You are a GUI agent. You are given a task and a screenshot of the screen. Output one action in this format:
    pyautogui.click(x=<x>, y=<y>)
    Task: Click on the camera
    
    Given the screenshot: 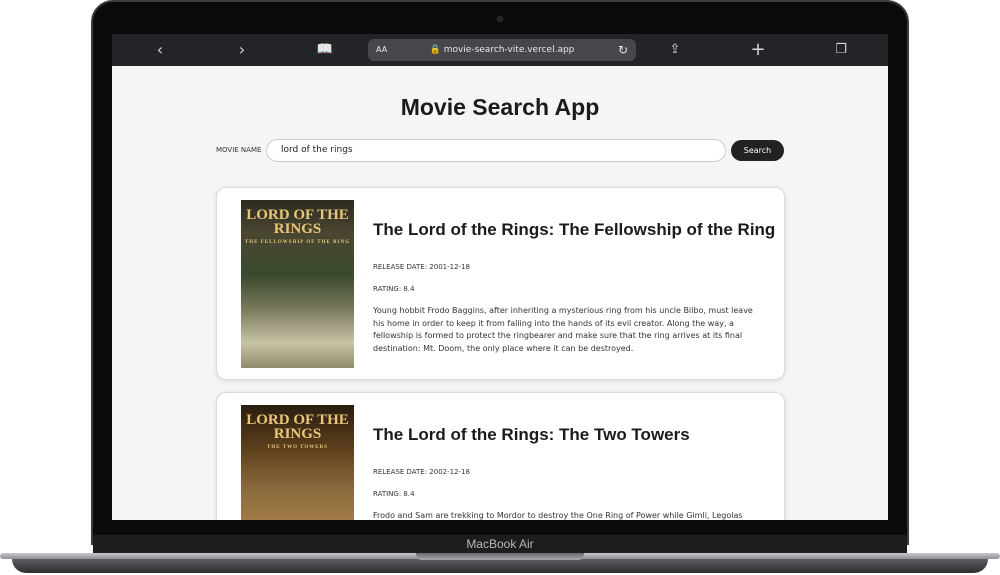 What is the action you would take?
    pyautogui.click(x=500, y=19)
    